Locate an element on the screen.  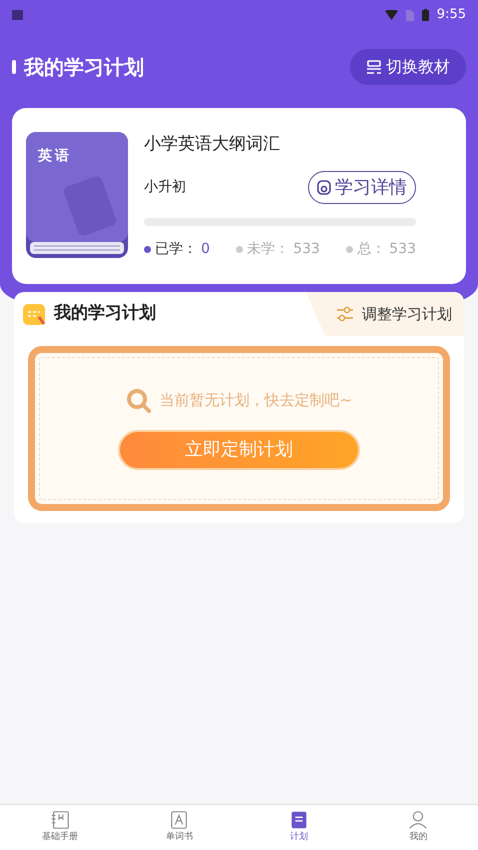
book-level: 小升初 is located at coordinates (165, 187).